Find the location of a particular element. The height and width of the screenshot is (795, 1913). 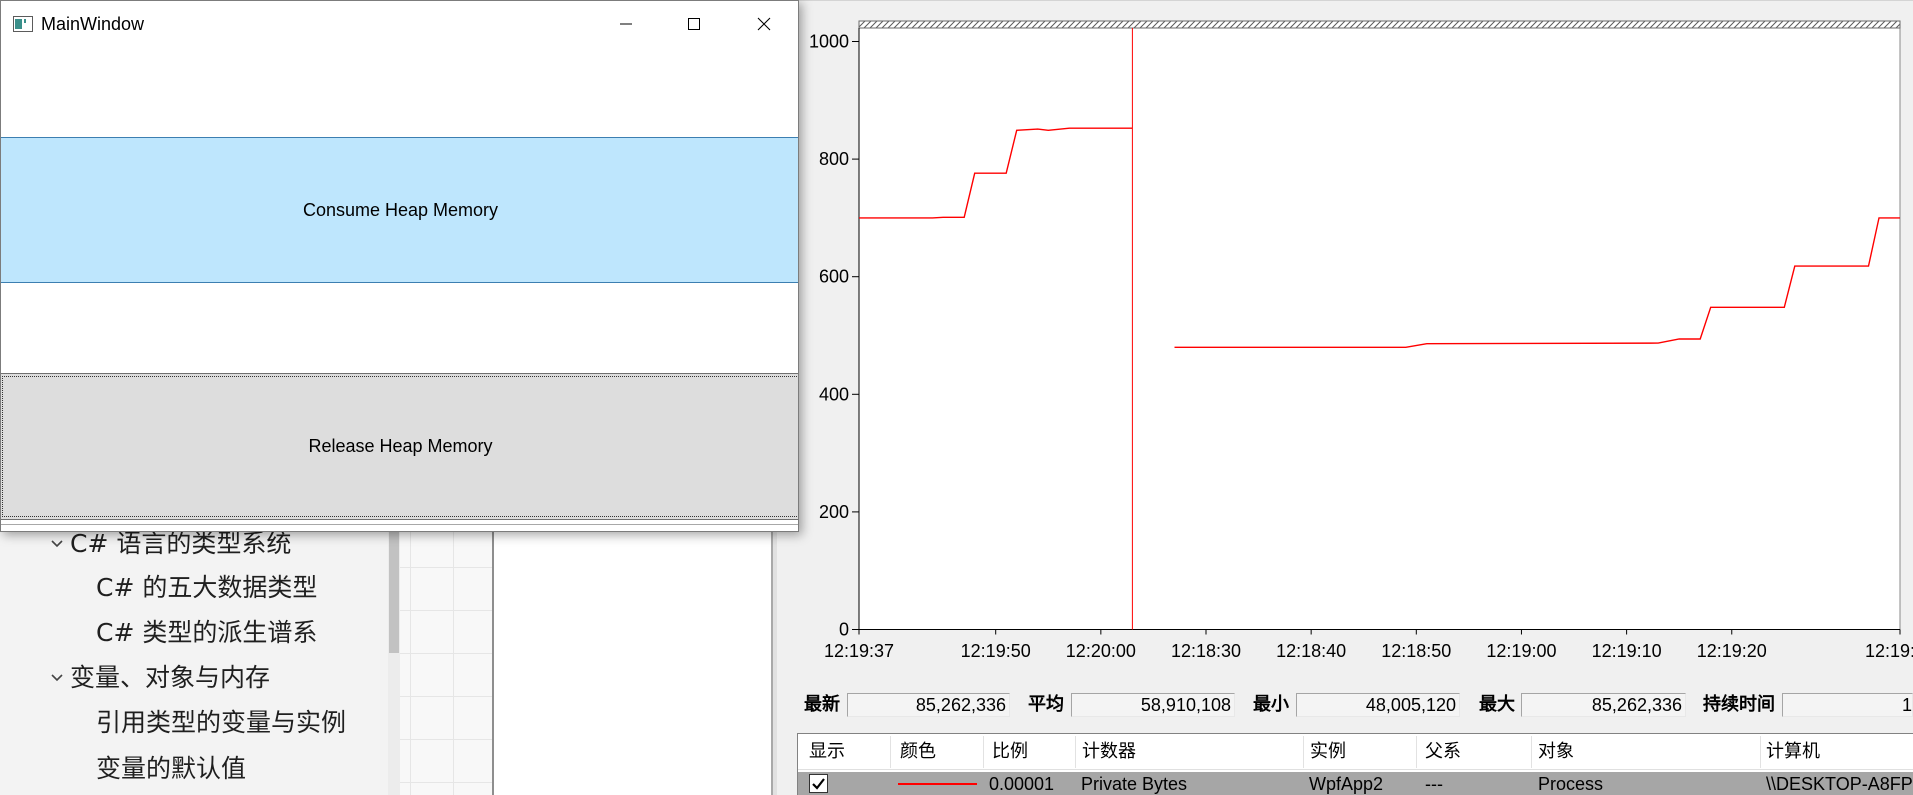

y-tick-label: 200 is located at coordinates (834, 512).